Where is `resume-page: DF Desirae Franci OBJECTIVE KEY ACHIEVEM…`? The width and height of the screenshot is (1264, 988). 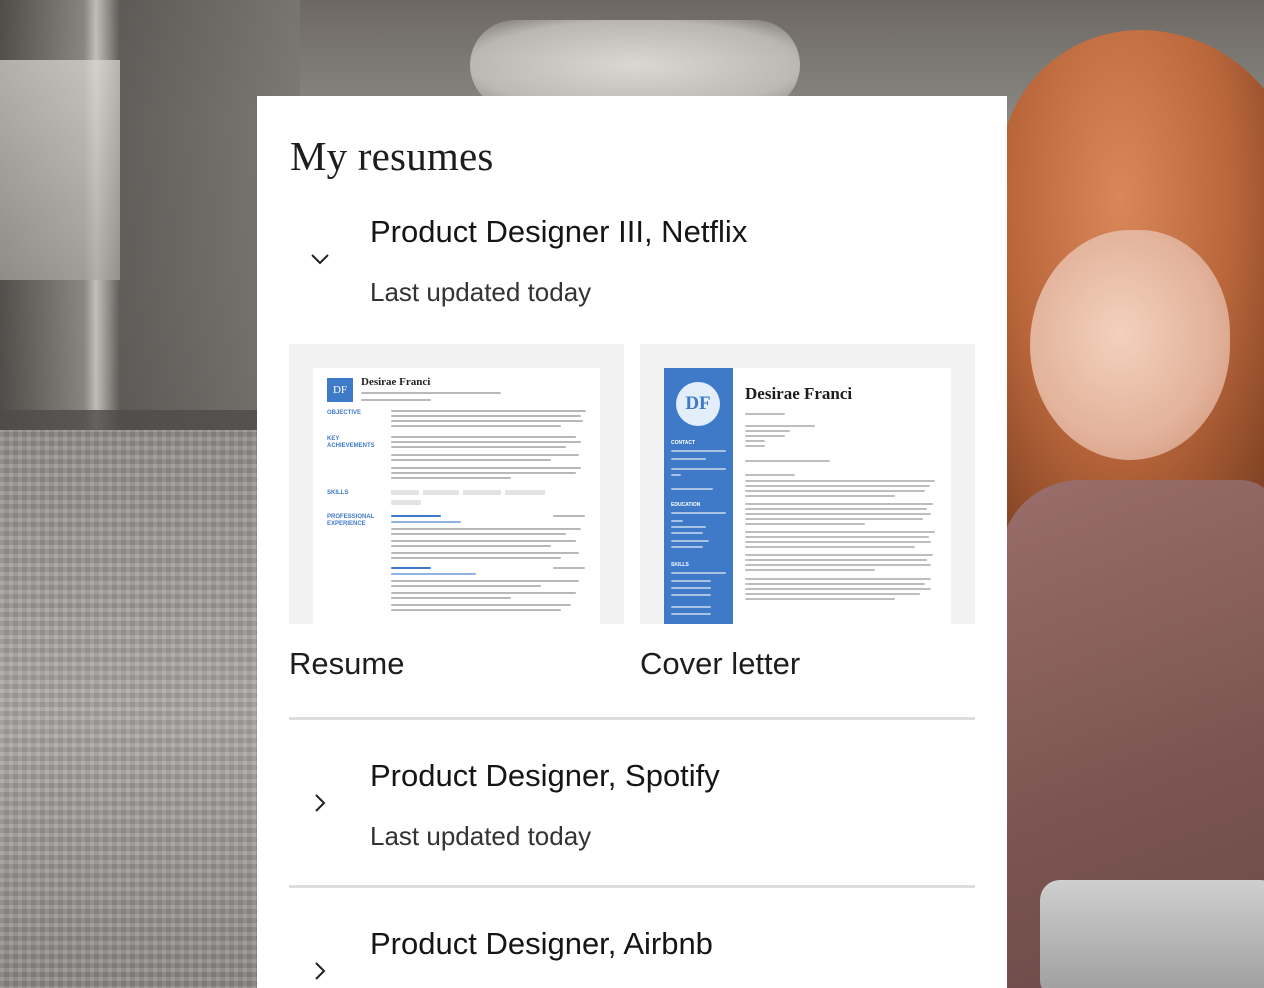
resume-page: DF Desirae Franci OBJECTIVE KEY ACHIEVEM… is located at coordinates (456, 496).